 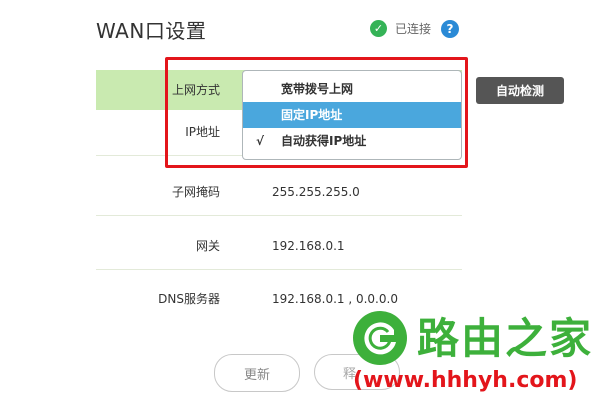 What do you see at coordinates (189, 299) in the screenshot?
I see `dns-label: DNS服务器` at bounding box center [189, 299].